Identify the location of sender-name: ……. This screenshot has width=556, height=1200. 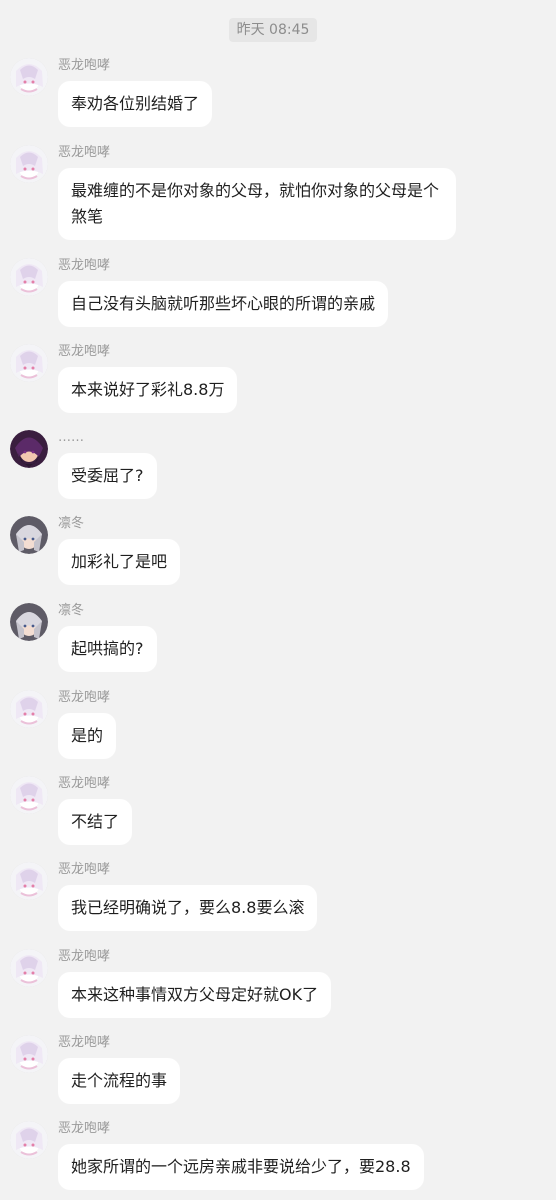
(71, 437).